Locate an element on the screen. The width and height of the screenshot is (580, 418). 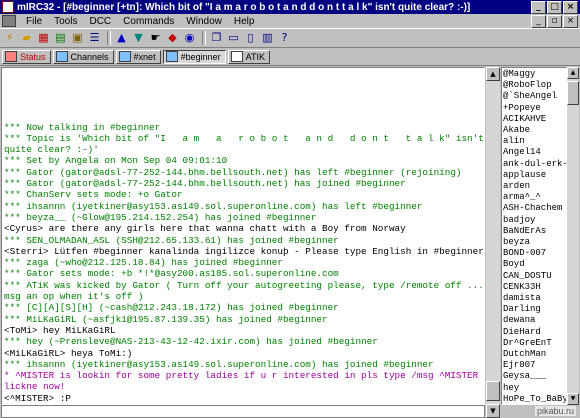
toolbar-separator is located at coordinates (204, 38).